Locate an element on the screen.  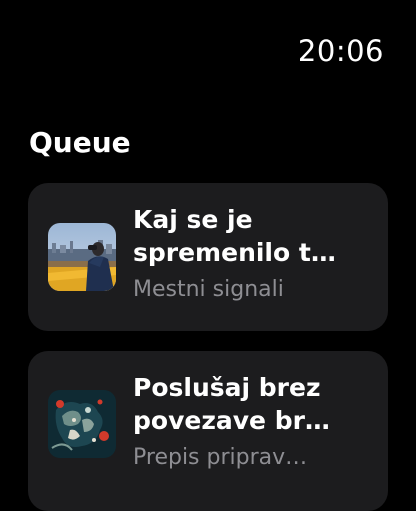
queue-title: Queue is located at coordinates (80, 142).